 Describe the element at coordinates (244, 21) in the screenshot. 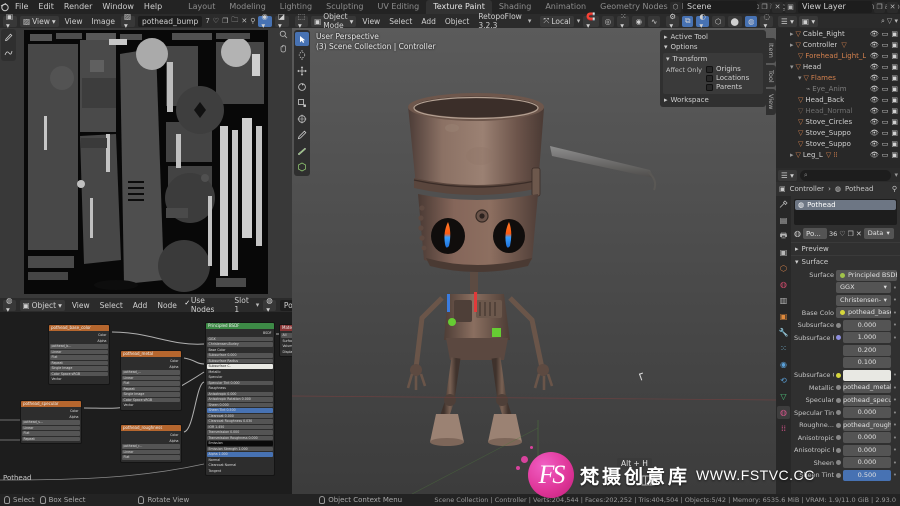

I see `unlink-image-icon: ✕` at that location.